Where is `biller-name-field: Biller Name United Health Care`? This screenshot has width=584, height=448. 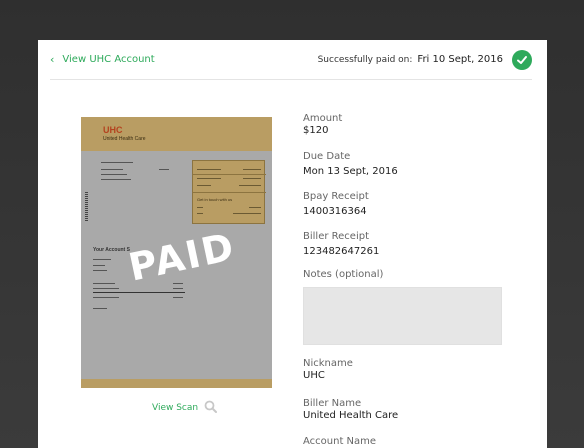
biller-name-field: Biller Name United Health Care is located at coordinates (350, 409).